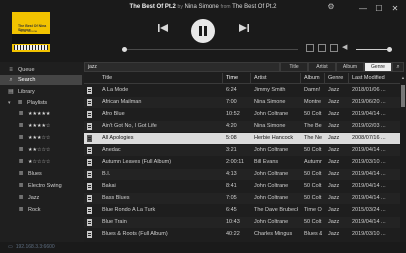 The image size is (406, 253). Describe the element at coordinates (11, 70) in the screenshot. I see `queue-icon: ≡` at that location.